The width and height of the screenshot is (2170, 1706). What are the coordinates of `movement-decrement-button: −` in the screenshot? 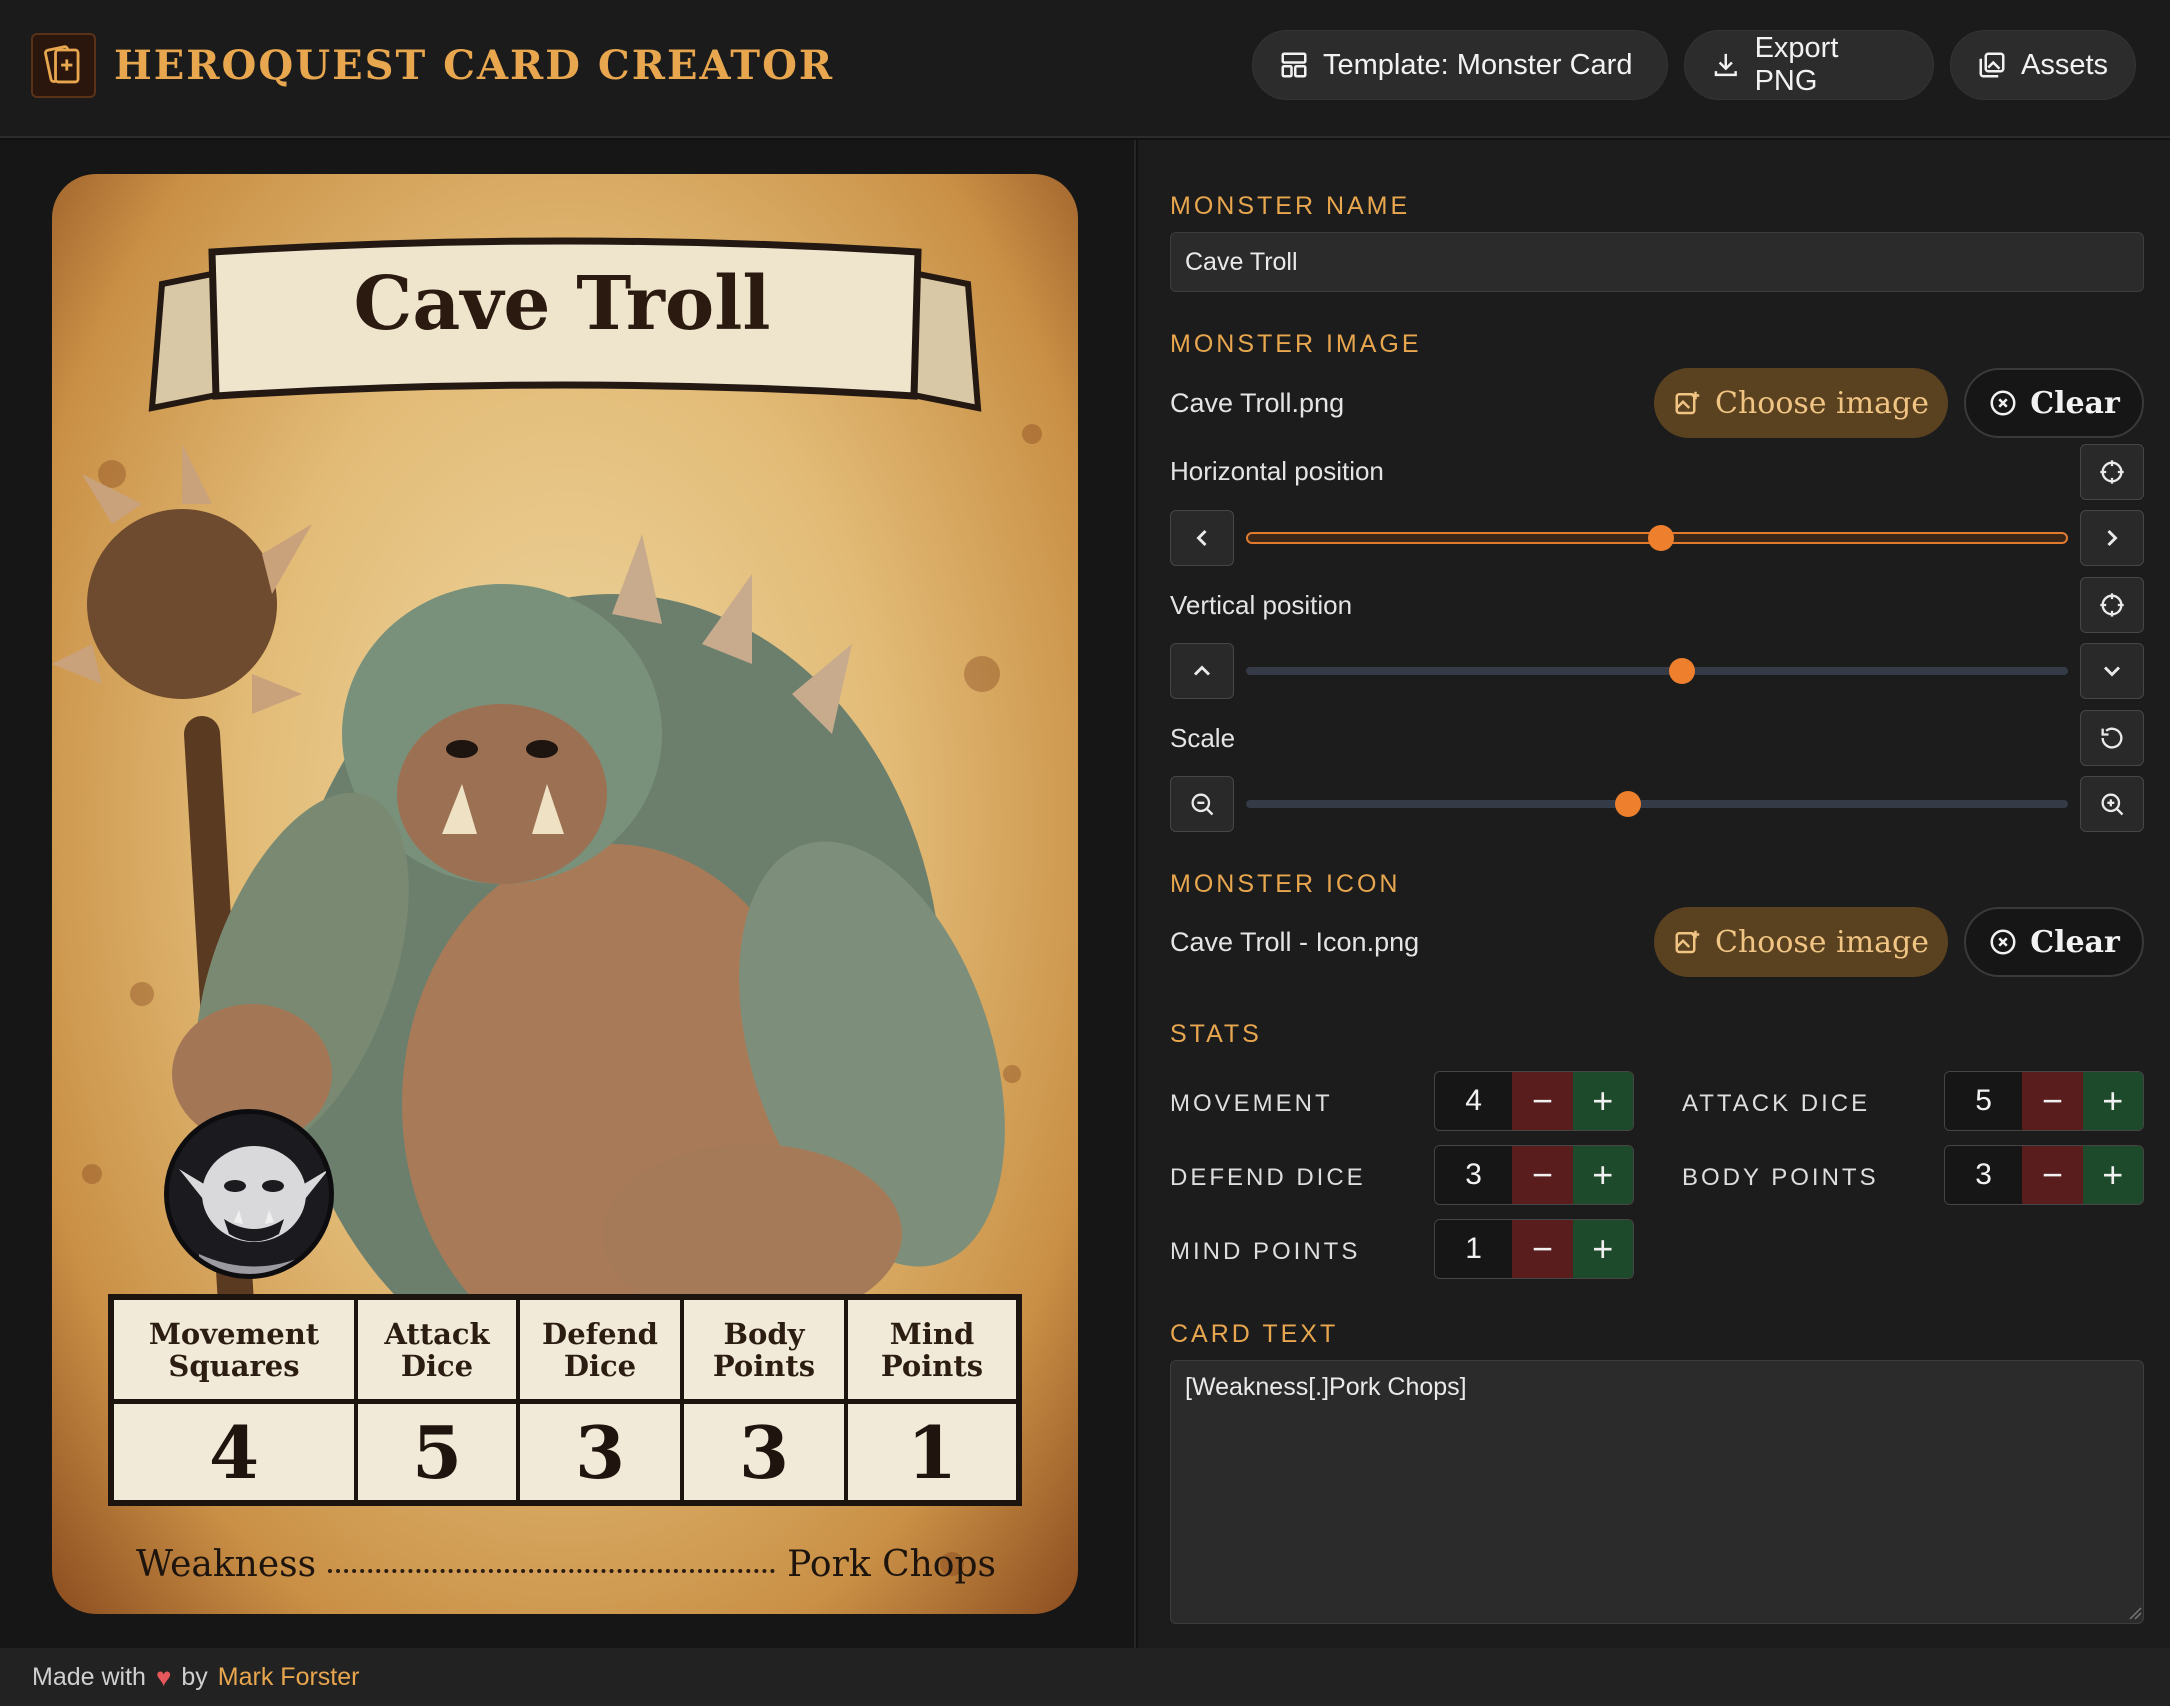 It's located at (1542, 1101).